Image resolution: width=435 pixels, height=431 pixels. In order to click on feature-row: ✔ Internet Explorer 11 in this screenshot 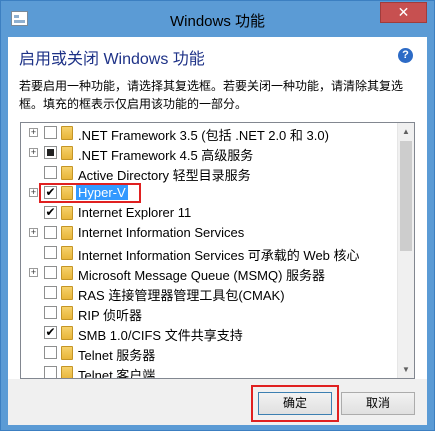, I will do `click(209, 213)`.